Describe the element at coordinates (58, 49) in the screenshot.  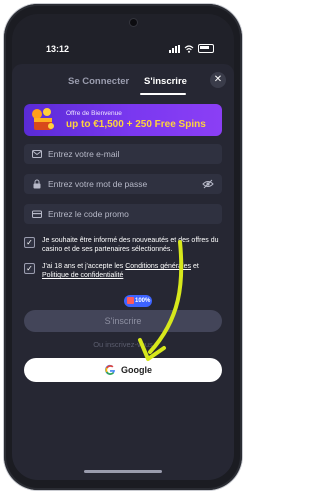
I see `status-time: 13:12` at that location.